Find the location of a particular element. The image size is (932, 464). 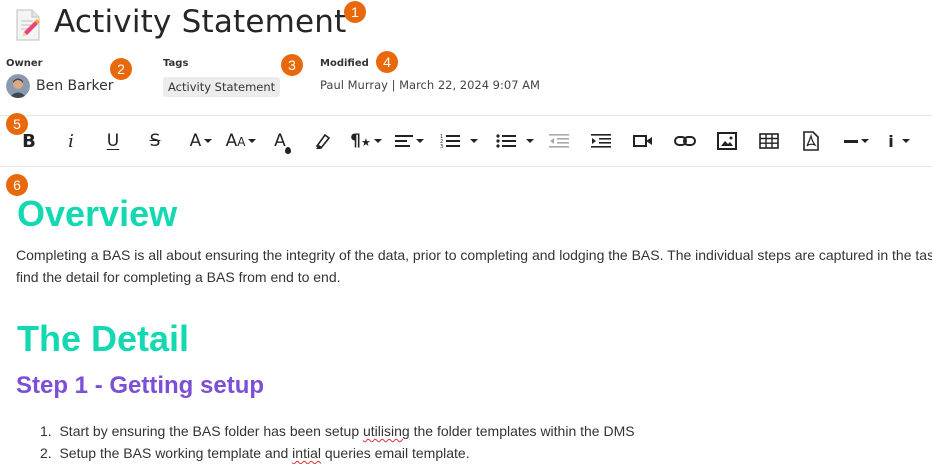

highlighter-button is located at coordinates (323, 141).